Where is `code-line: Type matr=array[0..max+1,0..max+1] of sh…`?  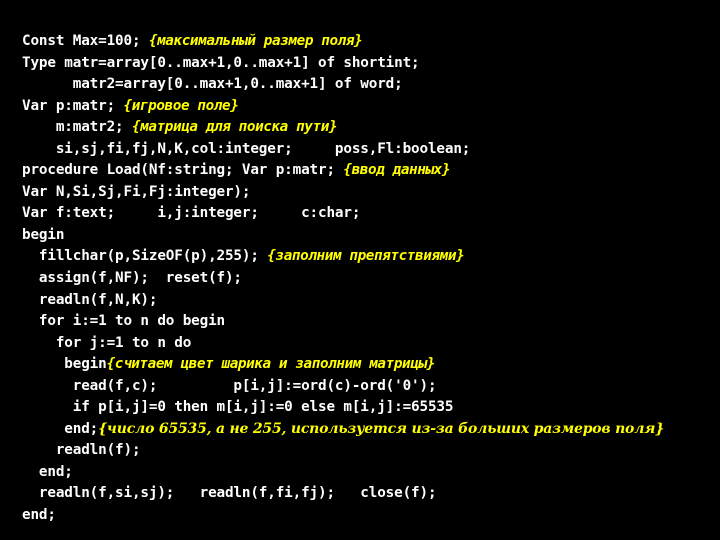 code-line: Type matr=array[0..max+1,0..max+1] of sh… is located at coordinates (367, 64).